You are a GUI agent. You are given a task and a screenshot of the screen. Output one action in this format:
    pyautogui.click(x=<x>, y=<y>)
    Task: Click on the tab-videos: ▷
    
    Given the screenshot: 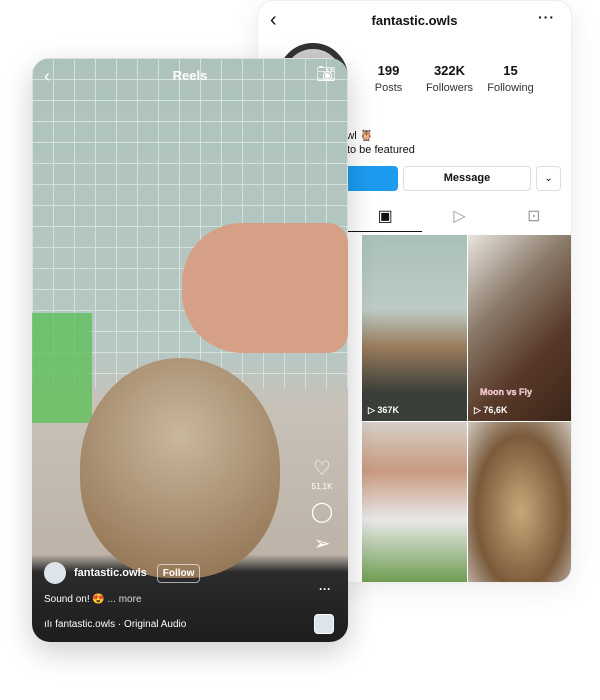 What is the action you would take?
    pyautogui.click(x=459, y=219)
    